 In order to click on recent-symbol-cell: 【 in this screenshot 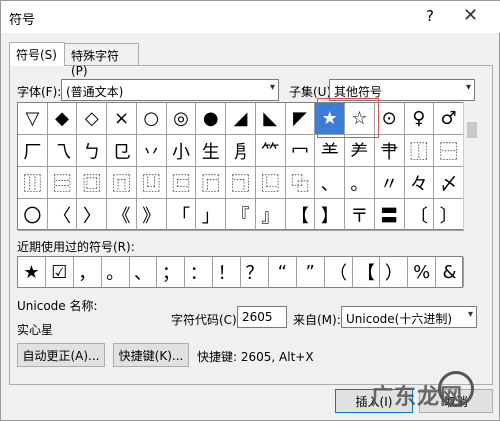, I will do `click(367, 272)`.